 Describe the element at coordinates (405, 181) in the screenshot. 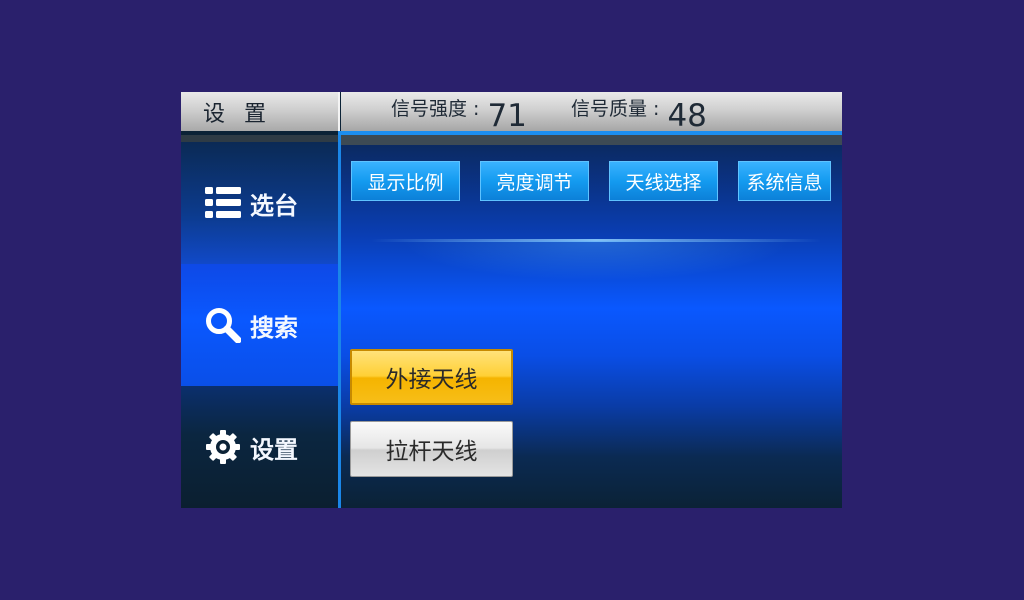

I see `tab-display-ratio: 显示比例` at that location.